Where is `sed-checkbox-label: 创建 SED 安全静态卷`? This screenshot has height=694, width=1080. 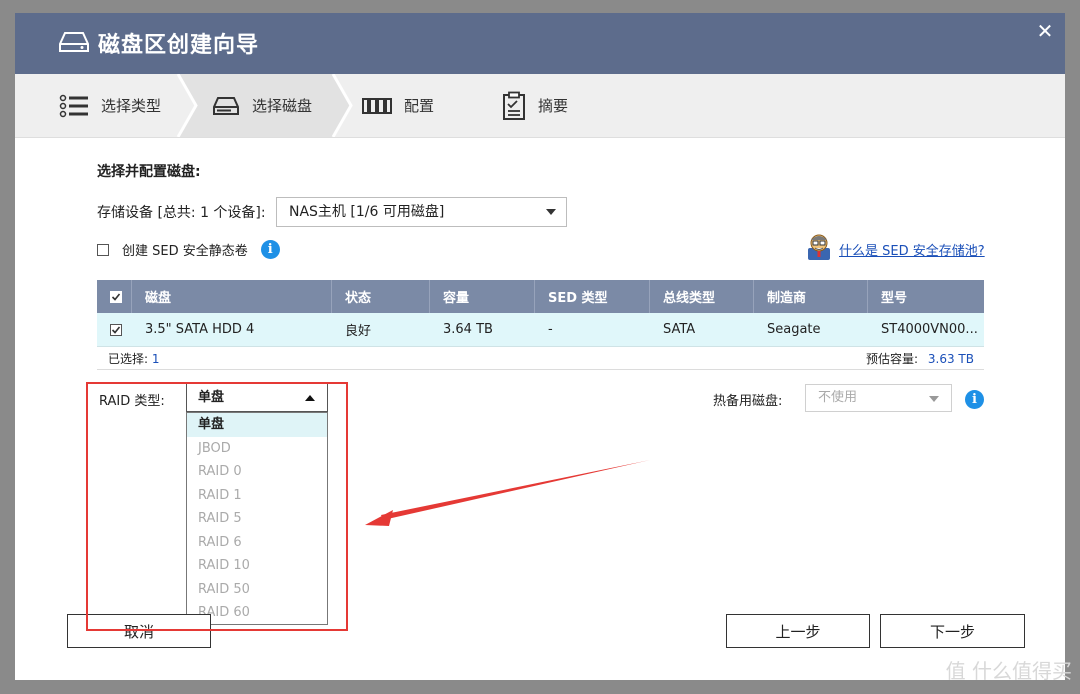 sed-checkbox-label: 创建 SED 安全静态卷 is located at coordinates (185, 251).